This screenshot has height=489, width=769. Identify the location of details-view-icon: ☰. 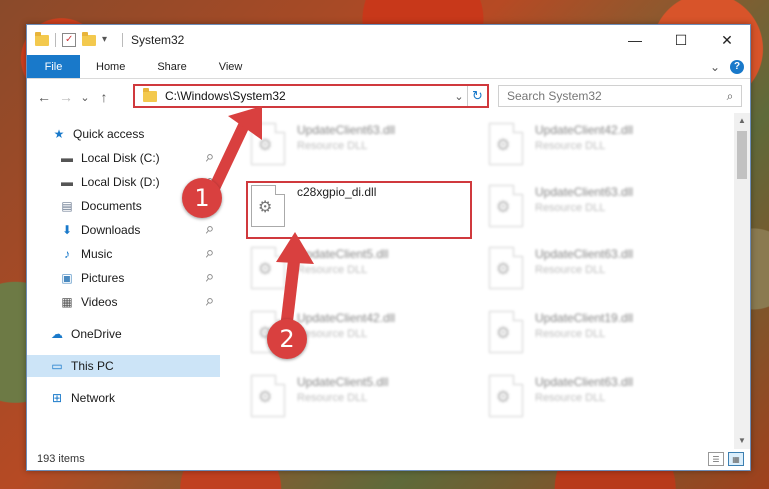
(716, 459).